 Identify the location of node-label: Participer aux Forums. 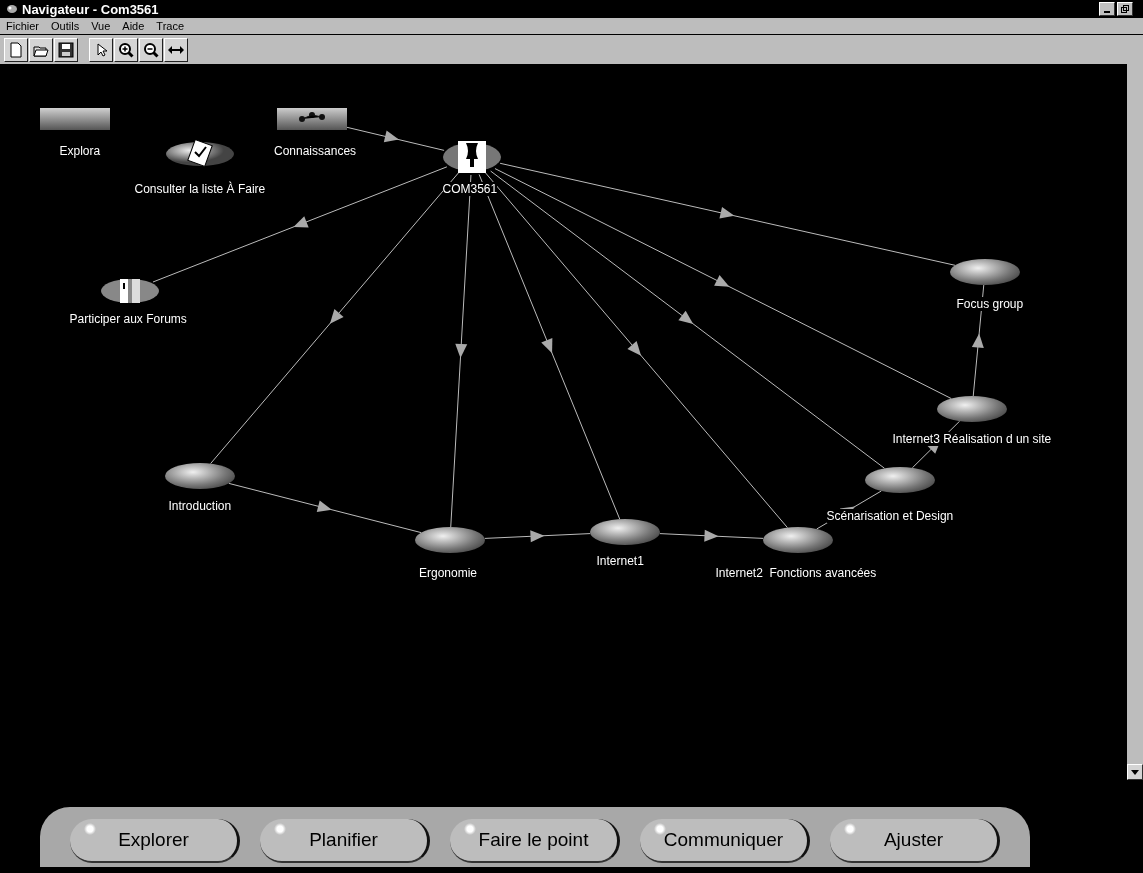
(128, 319).